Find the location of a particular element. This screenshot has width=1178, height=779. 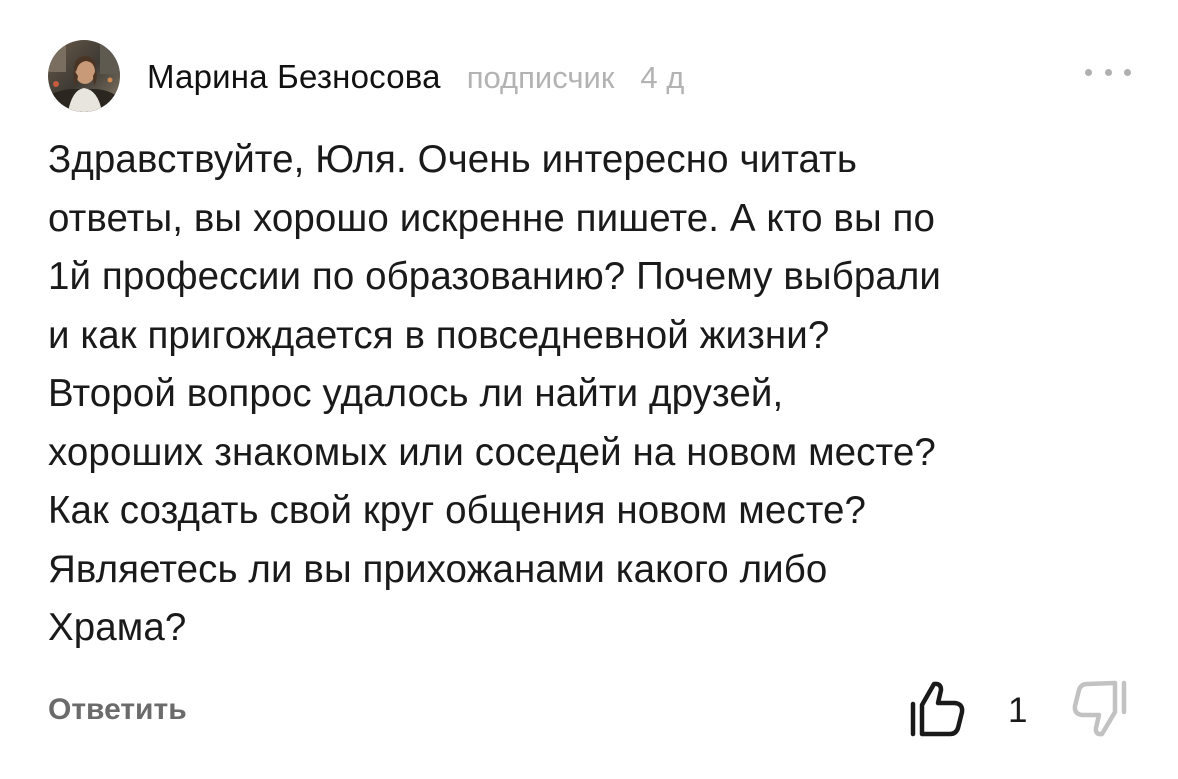

thumbs-down-icon is located at coordinates (1100, 709).